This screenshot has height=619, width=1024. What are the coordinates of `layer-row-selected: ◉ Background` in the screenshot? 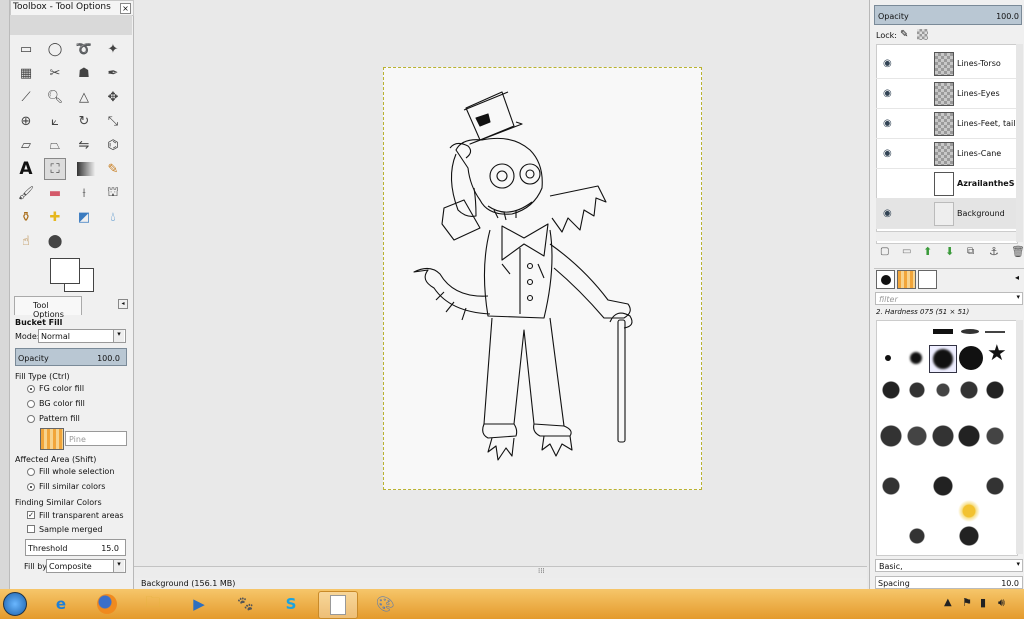 It's located at (946, 213).